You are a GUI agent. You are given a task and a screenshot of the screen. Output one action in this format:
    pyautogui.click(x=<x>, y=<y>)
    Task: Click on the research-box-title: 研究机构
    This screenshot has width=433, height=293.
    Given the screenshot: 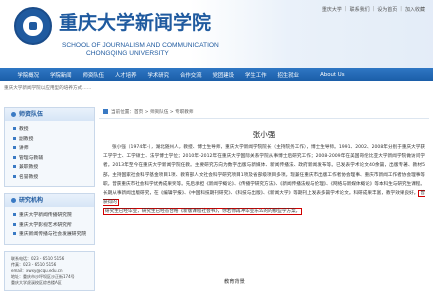 What is the action you would take?
    pyautogui.click(x=49, y=200)
    